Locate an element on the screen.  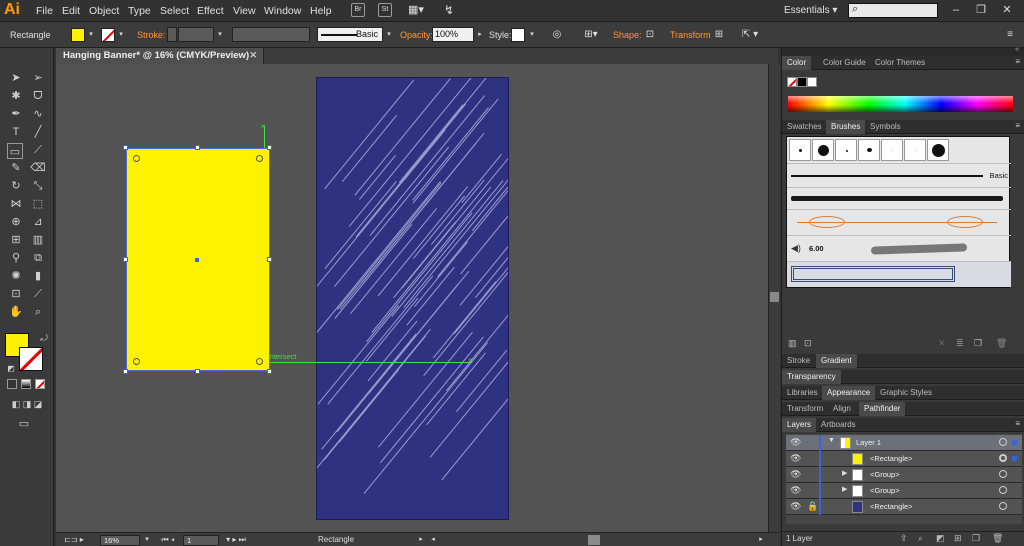
help-search-input: ⌕ is located at coordinates (893, 10).